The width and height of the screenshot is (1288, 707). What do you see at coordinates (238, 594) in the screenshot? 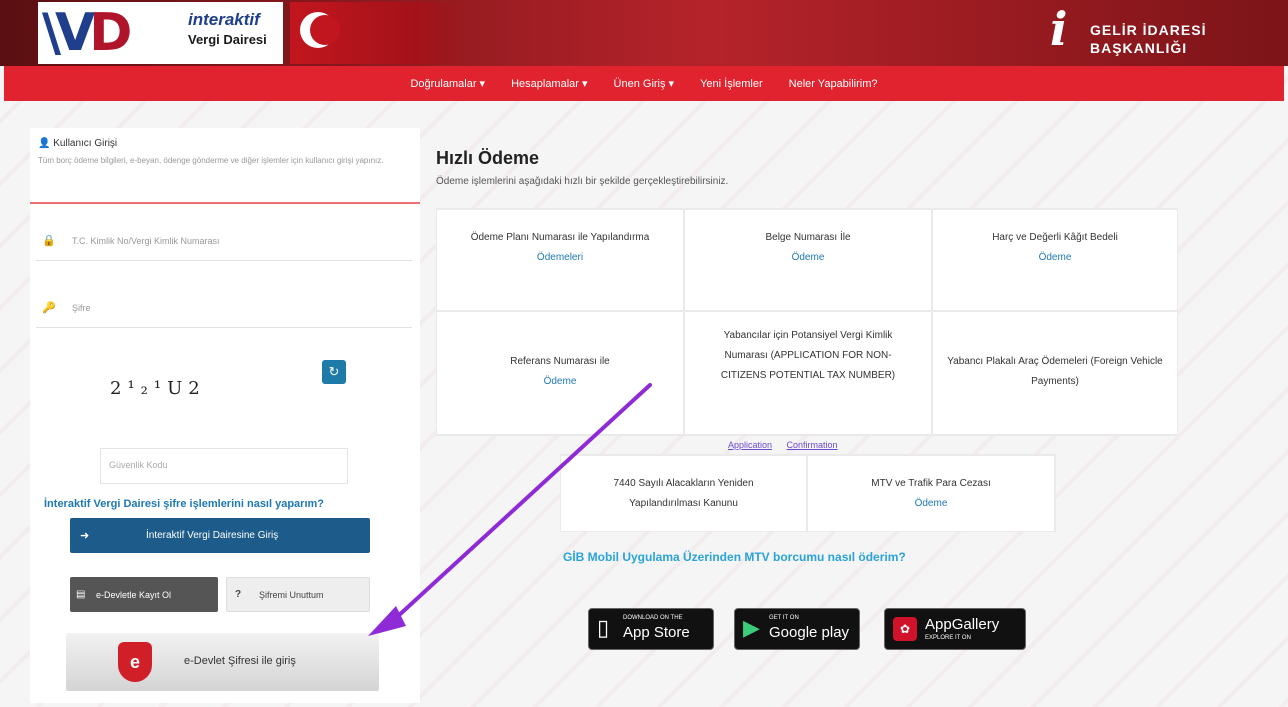
I see `question-icon: ?` at bounding box center [238, 594].